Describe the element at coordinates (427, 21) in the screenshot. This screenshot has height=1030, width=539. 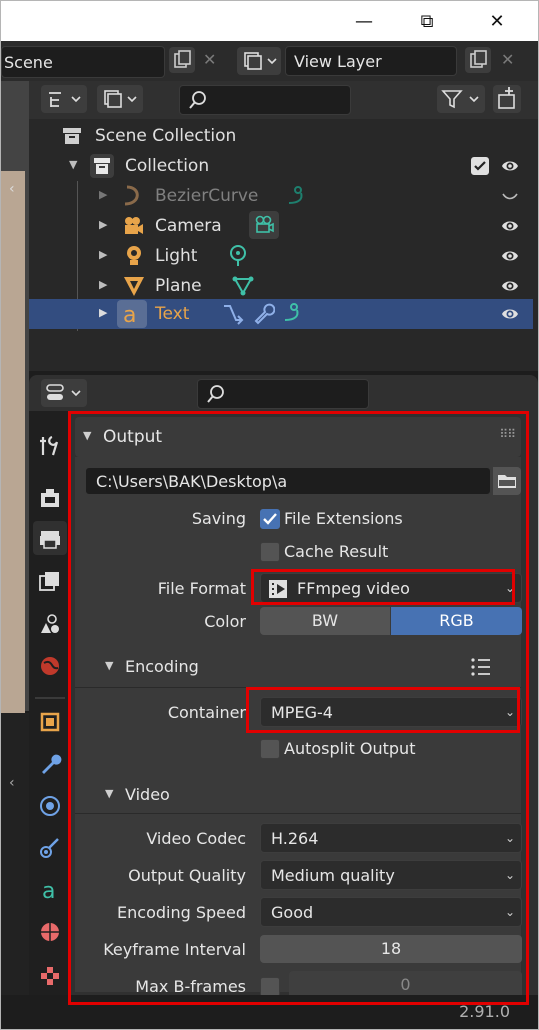
I see `maximize-button: ⧉` at that location.